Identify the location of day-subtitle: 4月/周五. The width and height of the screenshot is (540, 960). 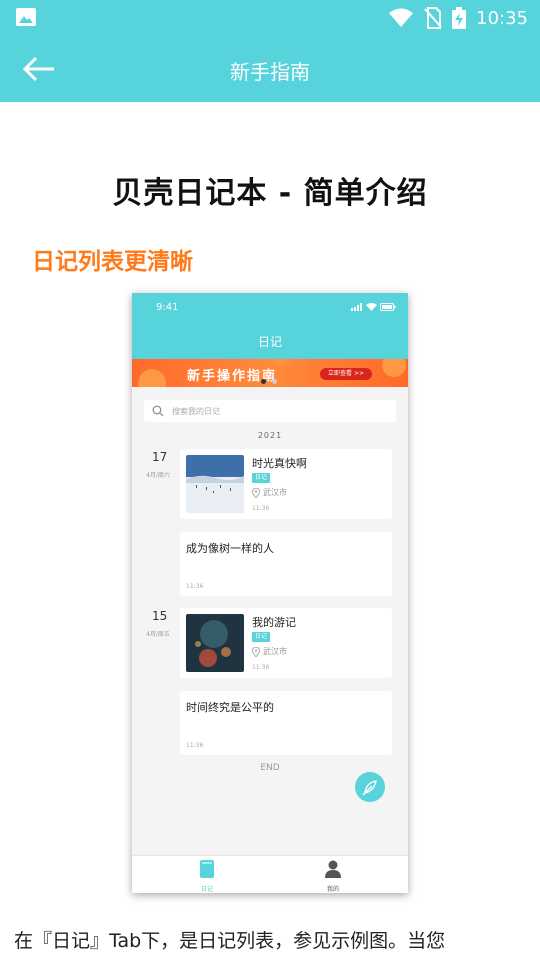
(158, 634).